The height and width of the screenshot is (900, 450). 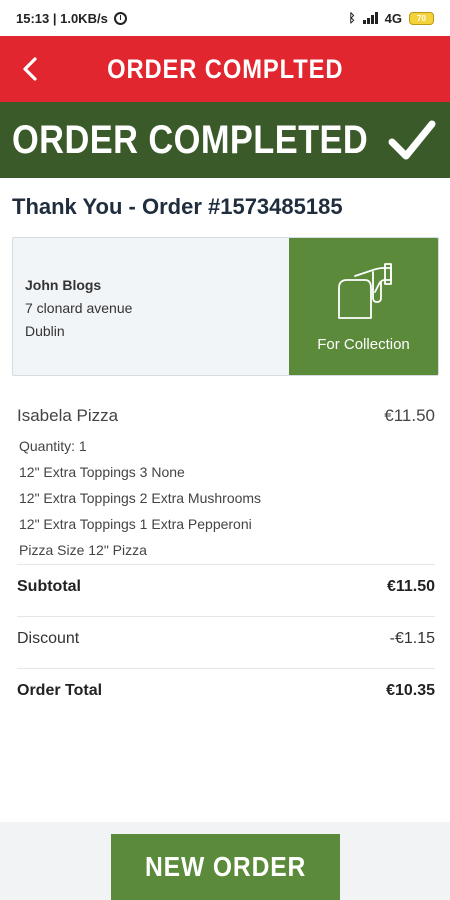 What do you see at coordinates (62, 18) in the screenshot?
I see `status-time: 15:13 | 1.0KB/s` at bounding box center [62, 18].